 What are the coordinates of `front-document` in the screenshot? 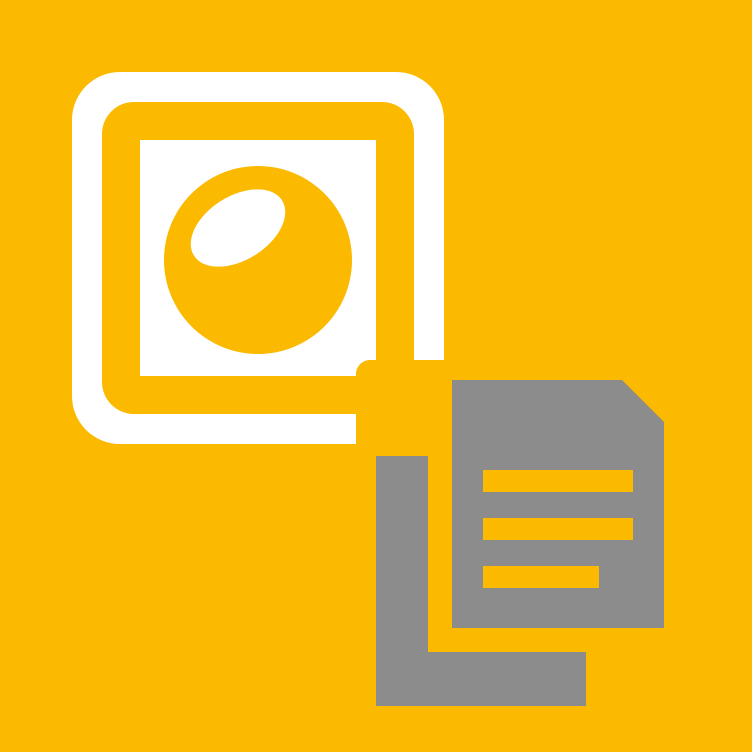 It's located at (558, 504).